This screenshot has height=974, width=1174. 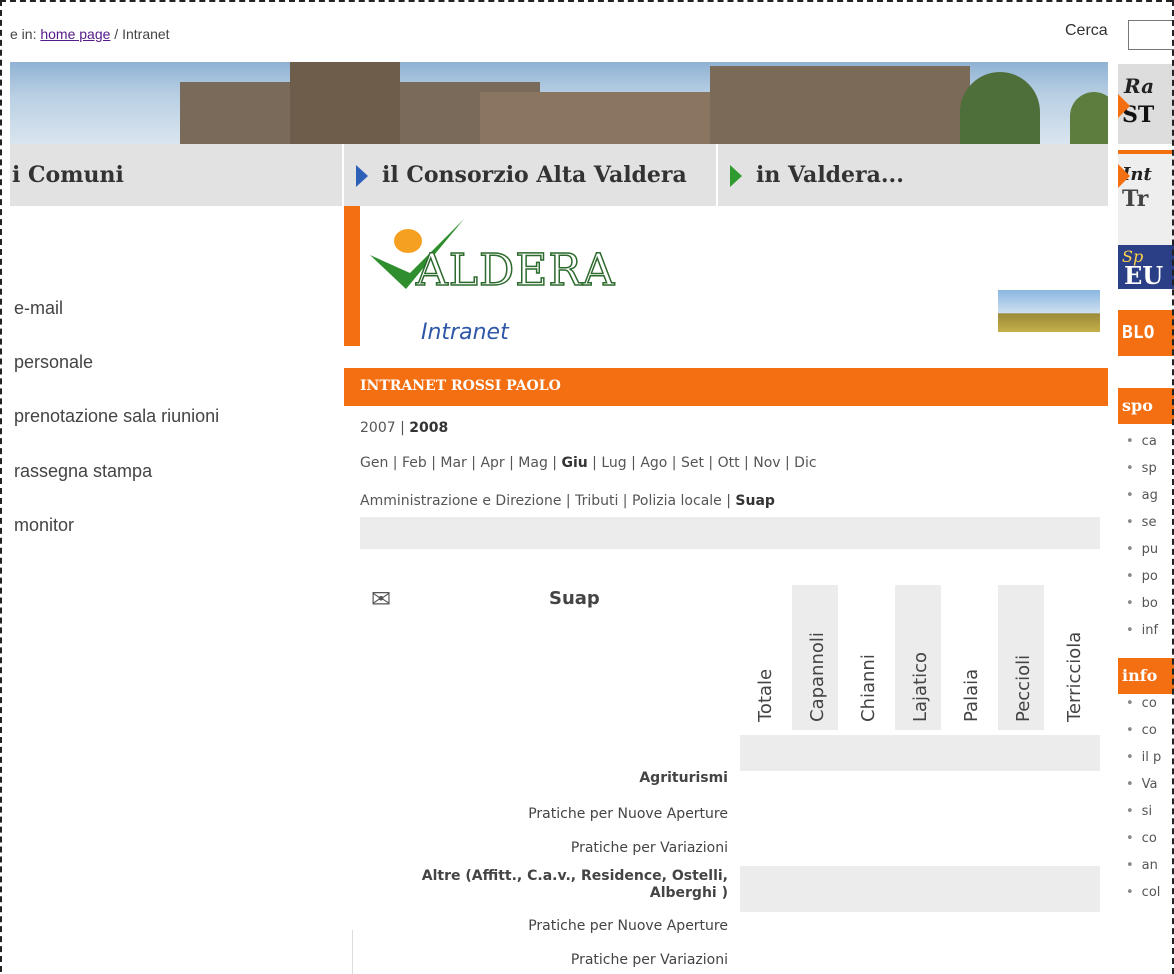 What do you see at coordinates (1138, 332) in the screenshot?
I see `blog-label: BLO` at bounding box center [1138, 332].